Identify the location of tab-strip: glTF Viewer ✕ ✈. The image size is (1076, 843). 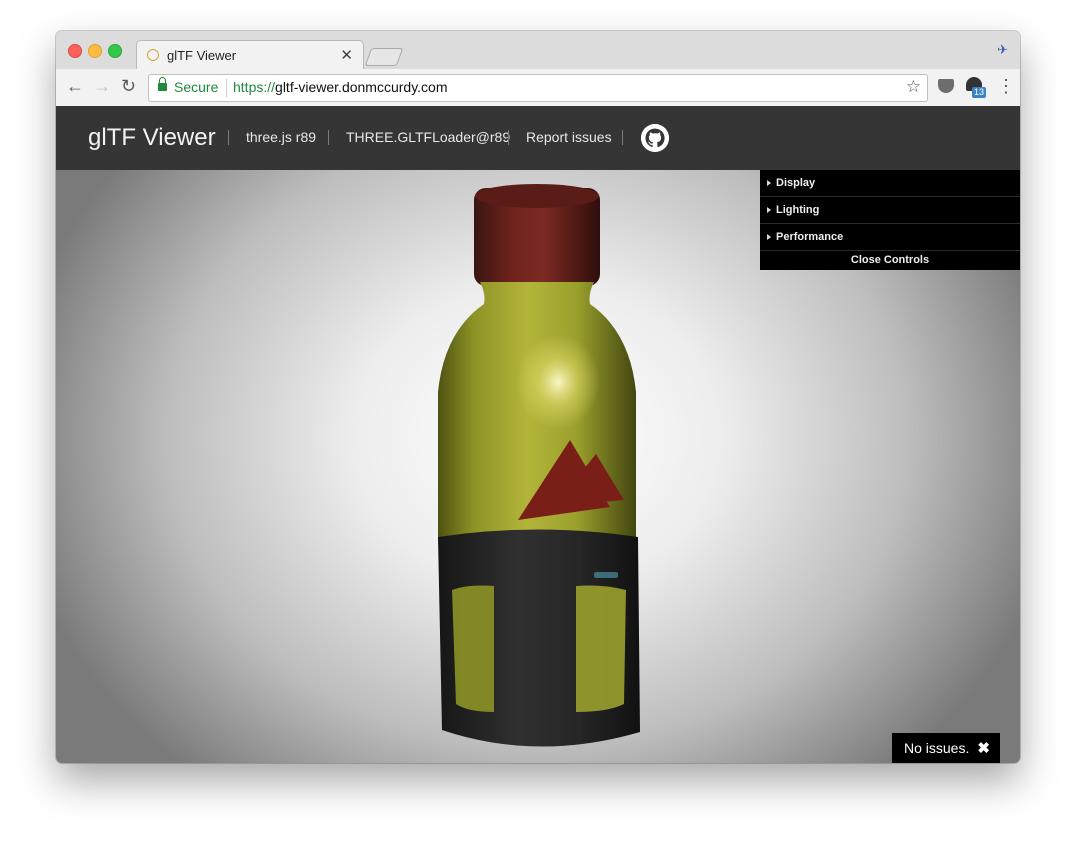
(538, 50).